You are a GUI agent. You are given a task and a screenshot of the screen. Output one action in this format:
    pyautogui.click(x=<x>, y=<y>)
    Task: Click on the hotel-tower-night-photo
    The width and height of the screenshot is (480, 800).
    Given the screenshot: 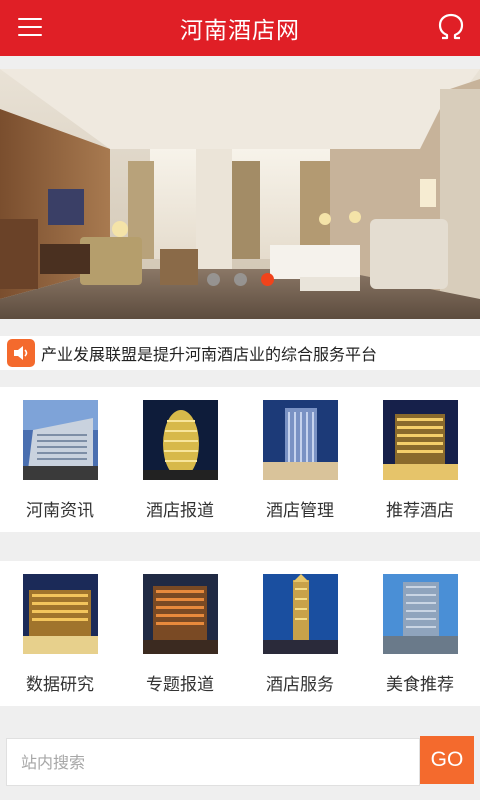 What is the action you would take?
    pyautogui.click(x=300, y=614)
    